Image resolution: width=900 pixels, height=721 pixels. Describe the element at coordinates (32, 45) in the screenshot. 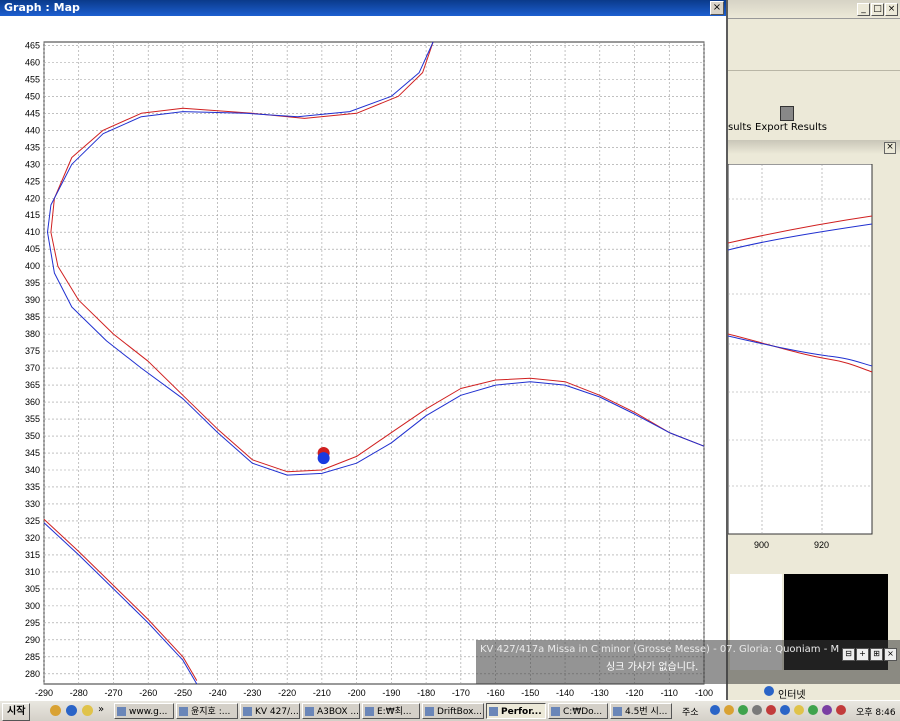

I see `y-tick-label: 465` at that location.